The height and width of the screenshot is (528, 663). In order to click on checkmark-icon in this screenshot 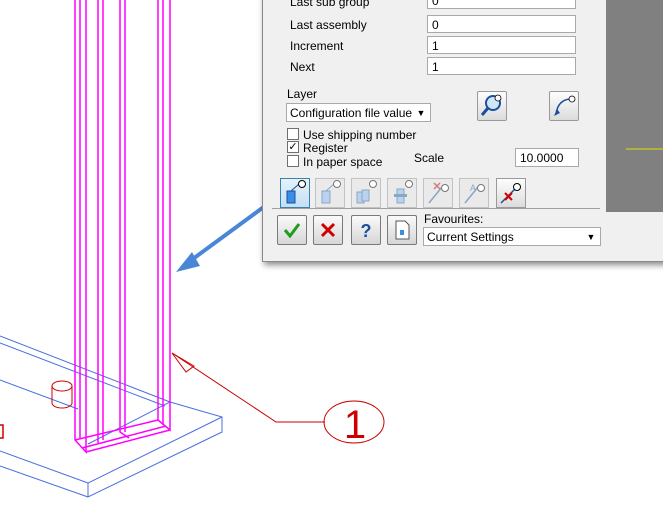, I will do `click(292, 231)`.